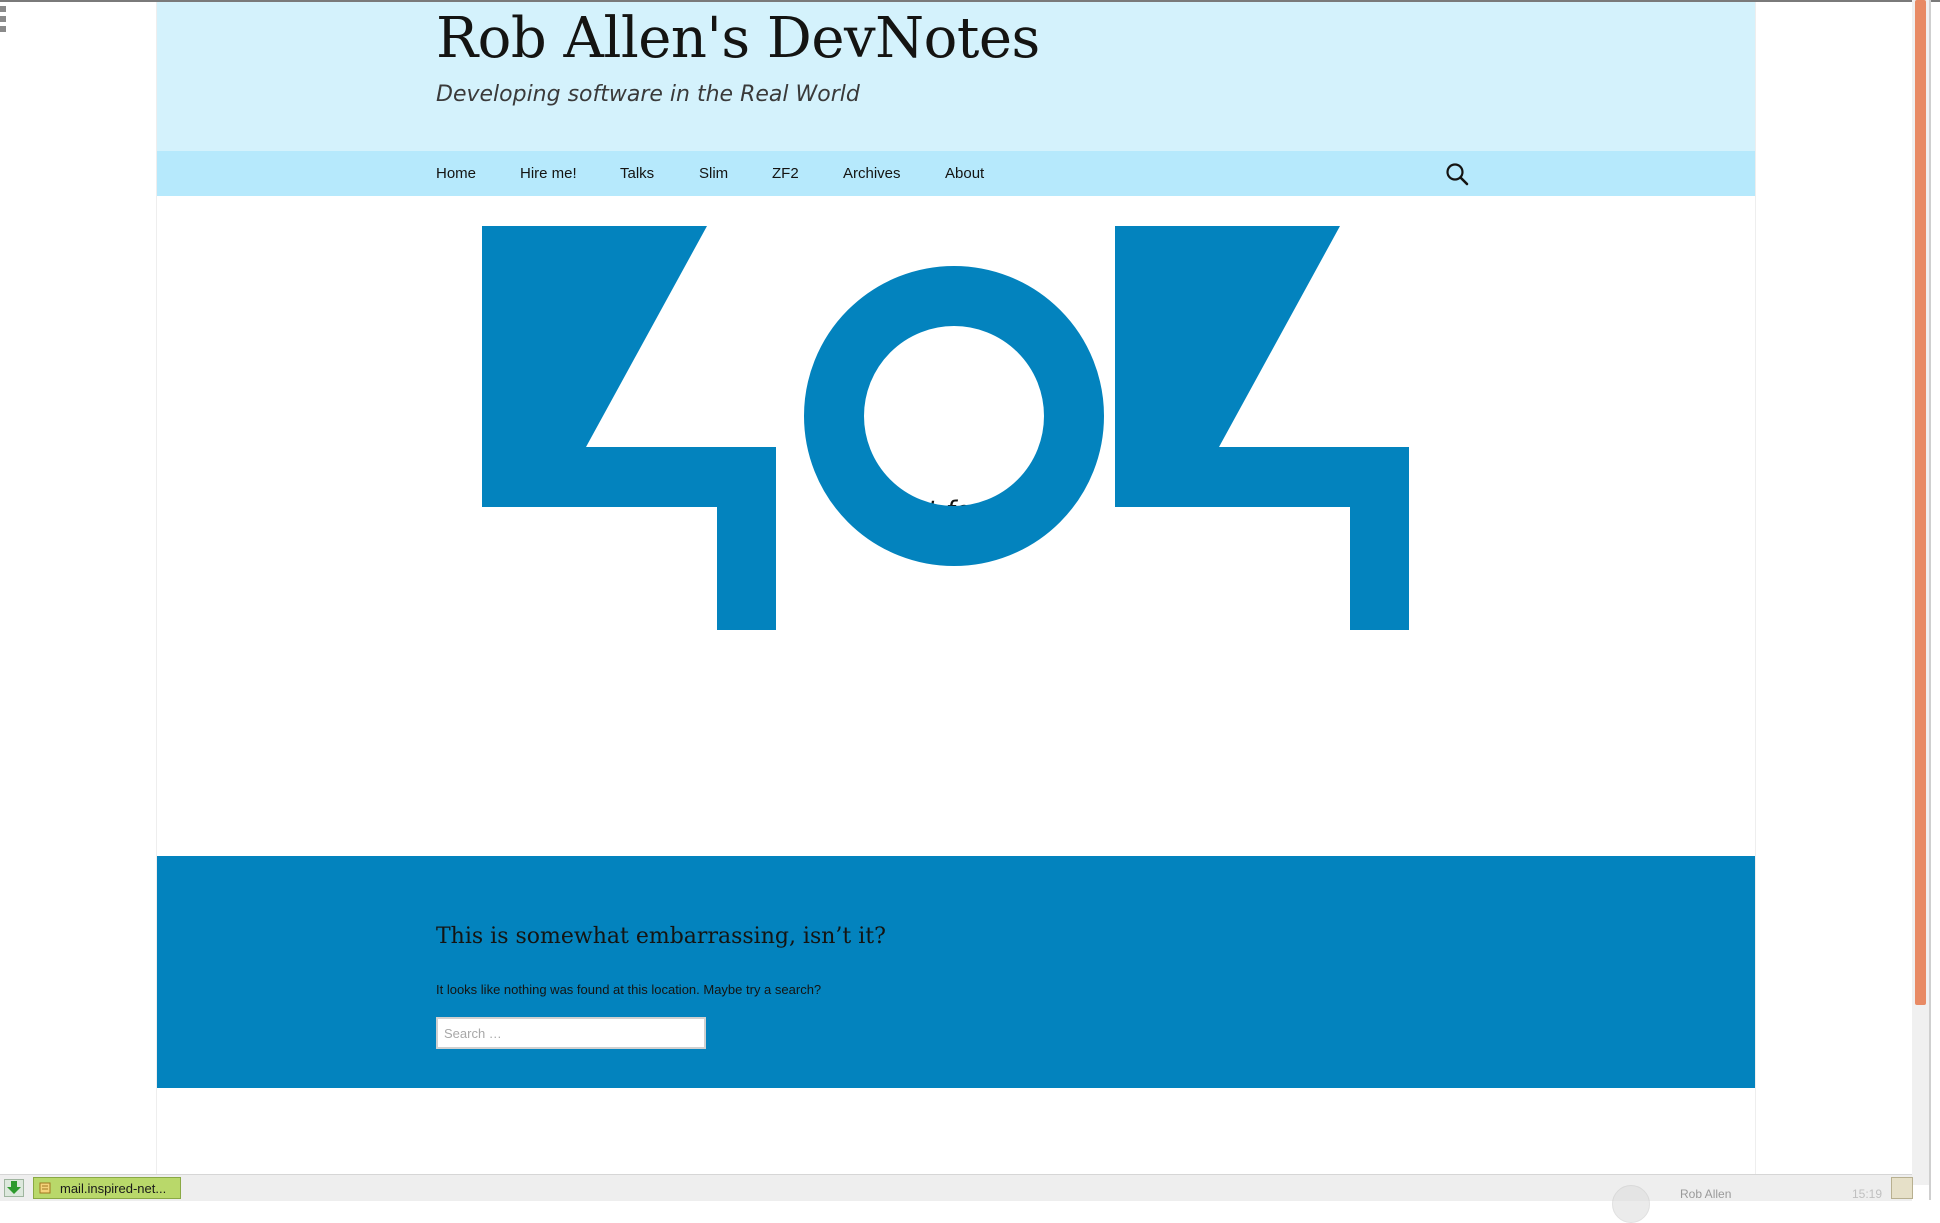 Image resolution: width=1940 pixels, height=1223 pixels. Describe the element at coordinates (1867, 1194) in the screenshot. I see `notification-time: 15:19` at that location.